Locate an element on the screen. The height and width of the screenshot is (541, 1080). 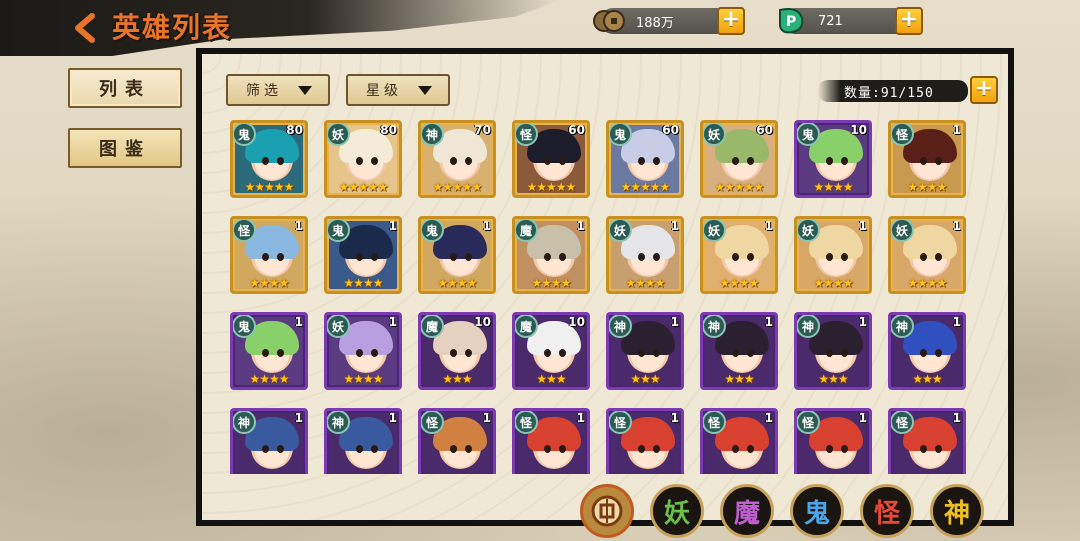
race-filter-button: 魔 is located at coordinates (747, 511).